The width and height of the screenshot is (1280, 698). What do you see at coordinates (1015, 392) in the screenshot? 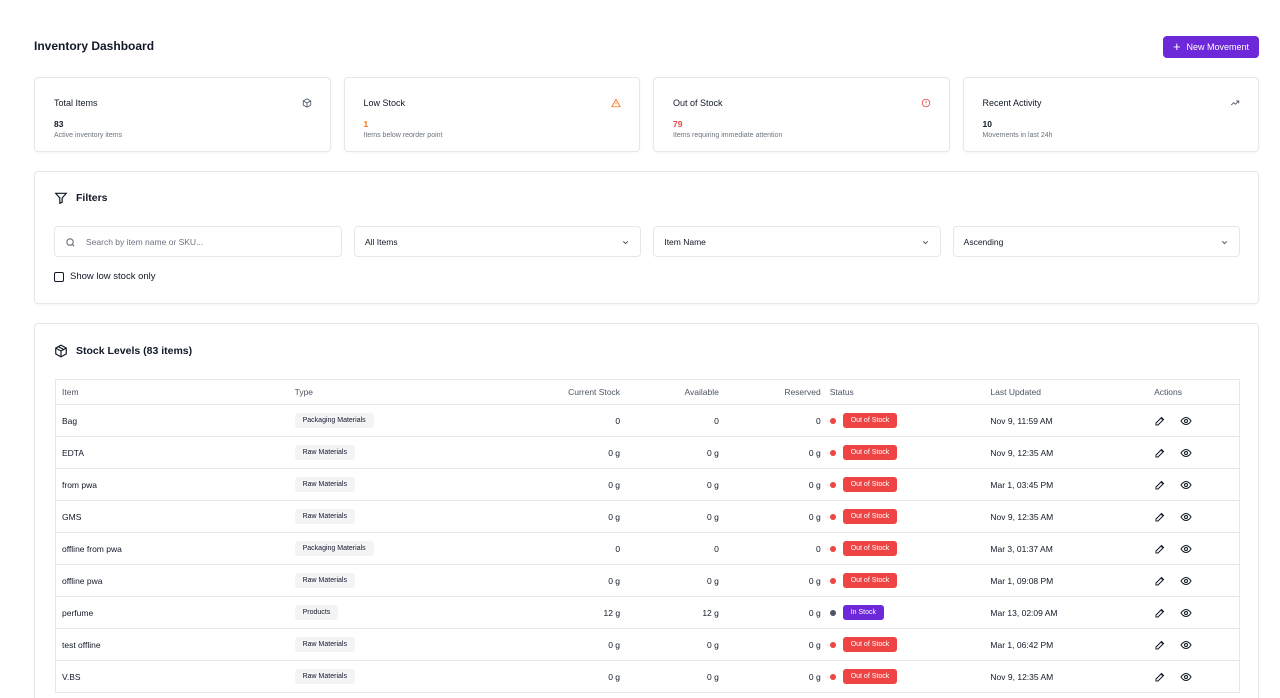
I see `column-header-last-updated: Last Updated` at bounding box center [1015, 392].